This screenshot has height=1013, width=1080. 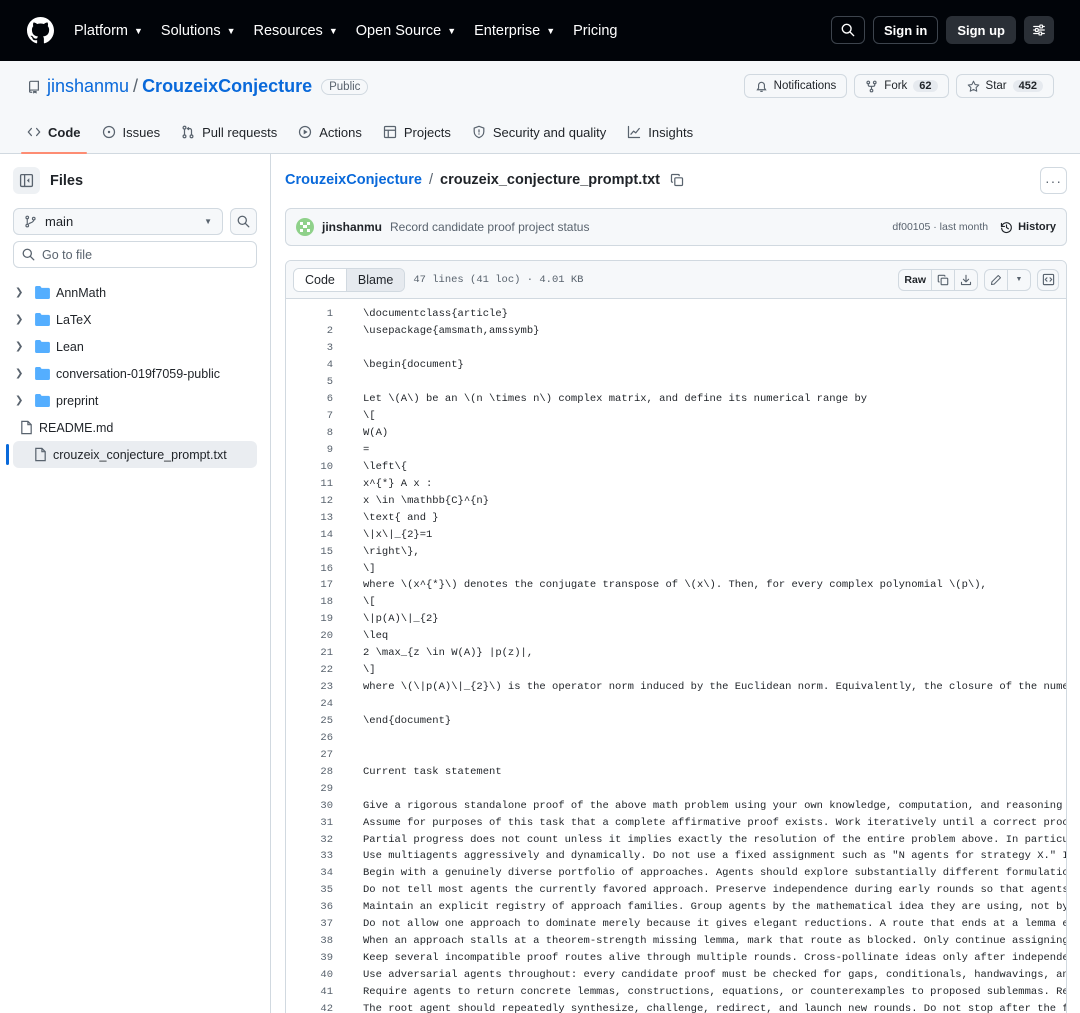 What do you see at coordinates (309, 840) in the screenshot?
I see `line-number: 32` at bounding box center [309, 840].